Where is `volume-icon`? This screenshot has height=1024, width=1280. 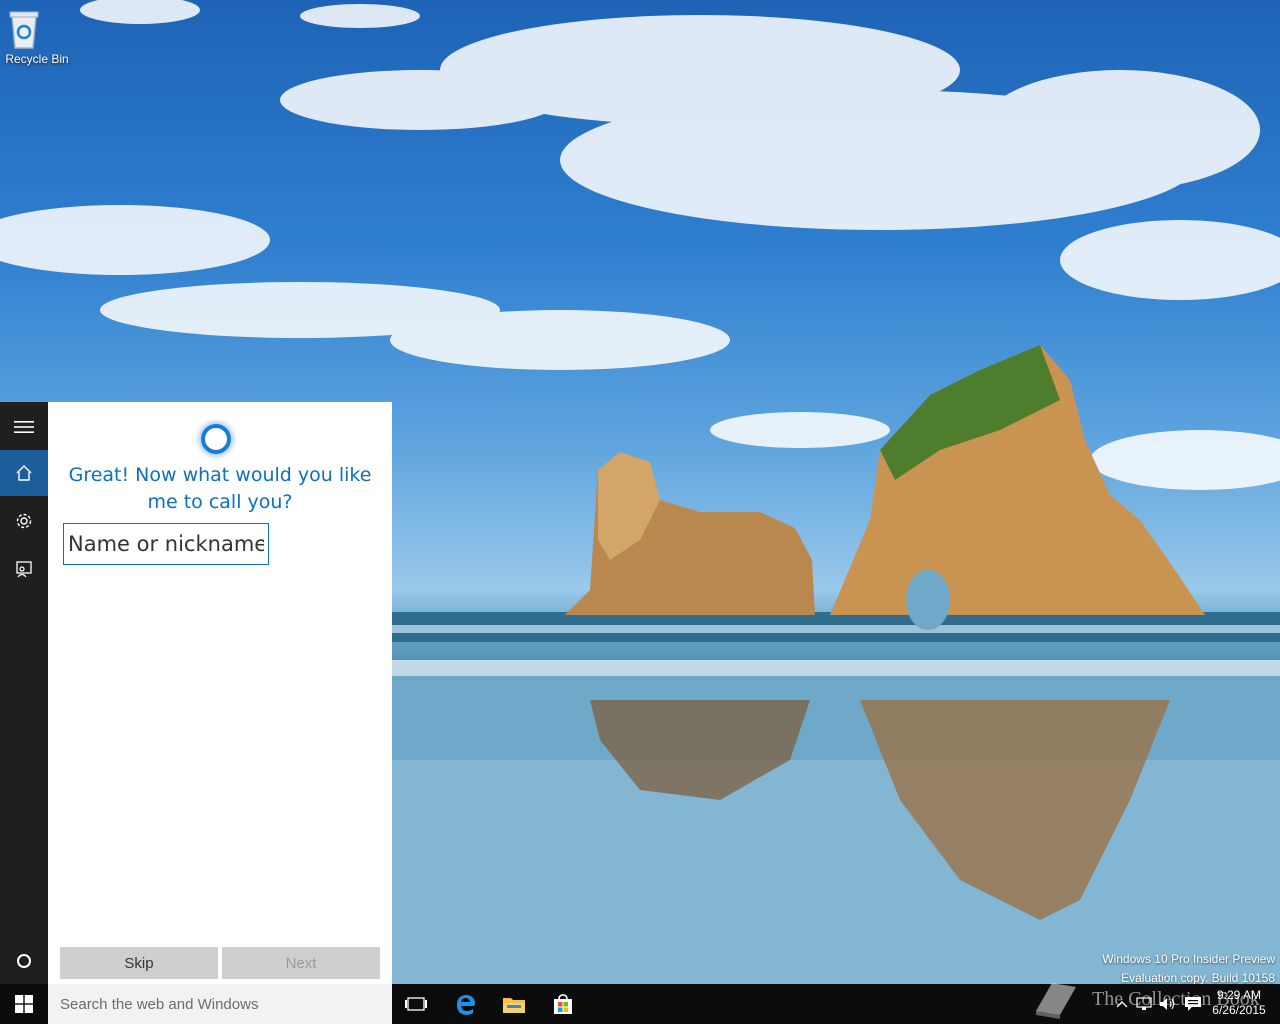
volume-icon is located at coordinates (1167, 1004).